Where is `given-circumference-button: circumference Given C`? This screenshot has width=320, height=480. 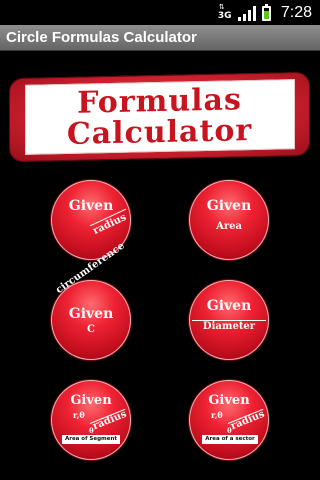 given-circumference-button: circumference Given C is located at coordinates (91, 300).